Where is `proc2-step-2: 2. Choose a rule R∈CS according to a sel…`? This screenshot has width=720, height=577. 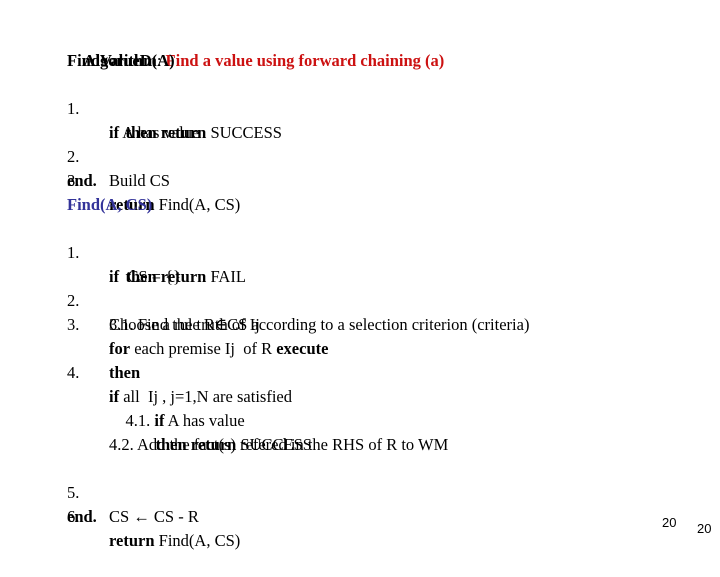 proc2-step-2: 2. Choose a rule R∈CS according to a sel… is located at coordinates (298, 299).